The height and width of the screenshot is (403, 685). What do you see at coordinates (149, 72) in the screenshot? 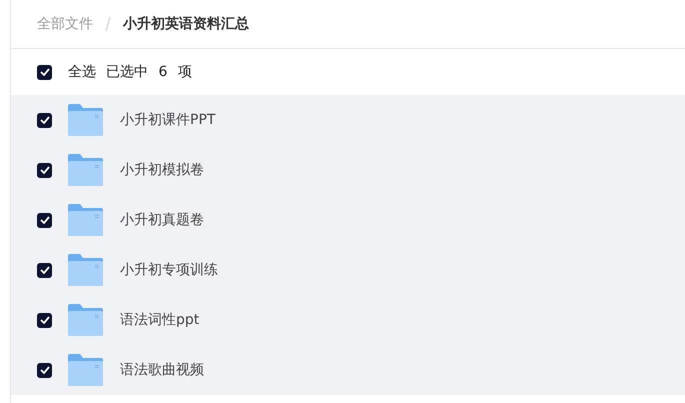
I see `selection-count: 已选中 6 项` at bounding box center [149, 72].